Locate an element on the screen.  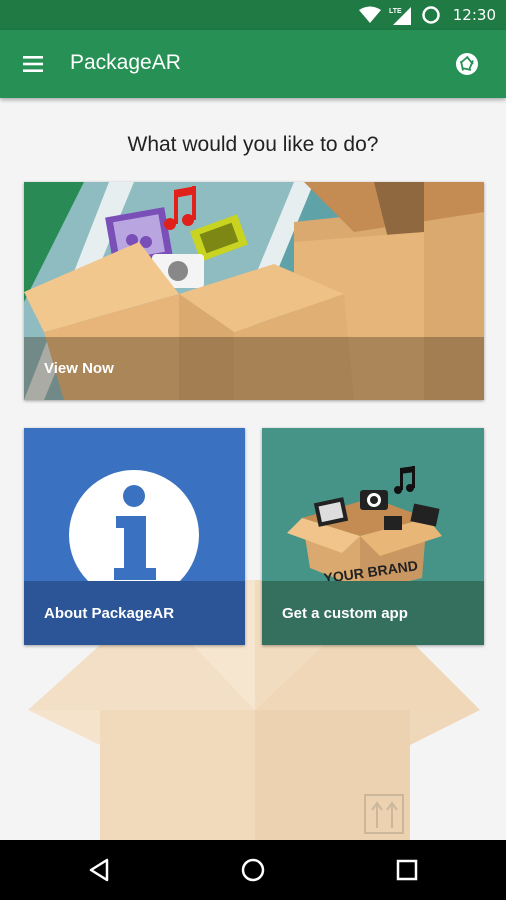
status-time: 12:30 is located at coordinates (474, 15).